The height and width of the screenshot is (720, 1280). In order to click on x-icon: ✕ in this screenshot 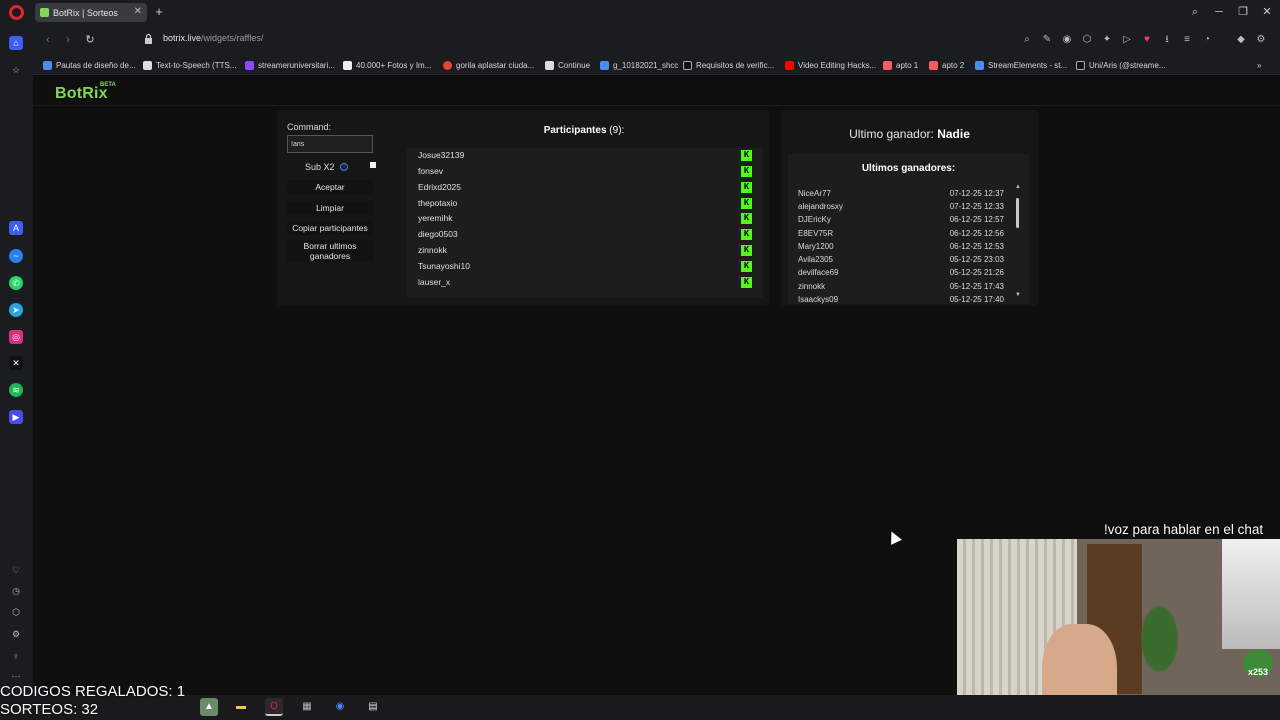, I will do `click(16, 363)`.